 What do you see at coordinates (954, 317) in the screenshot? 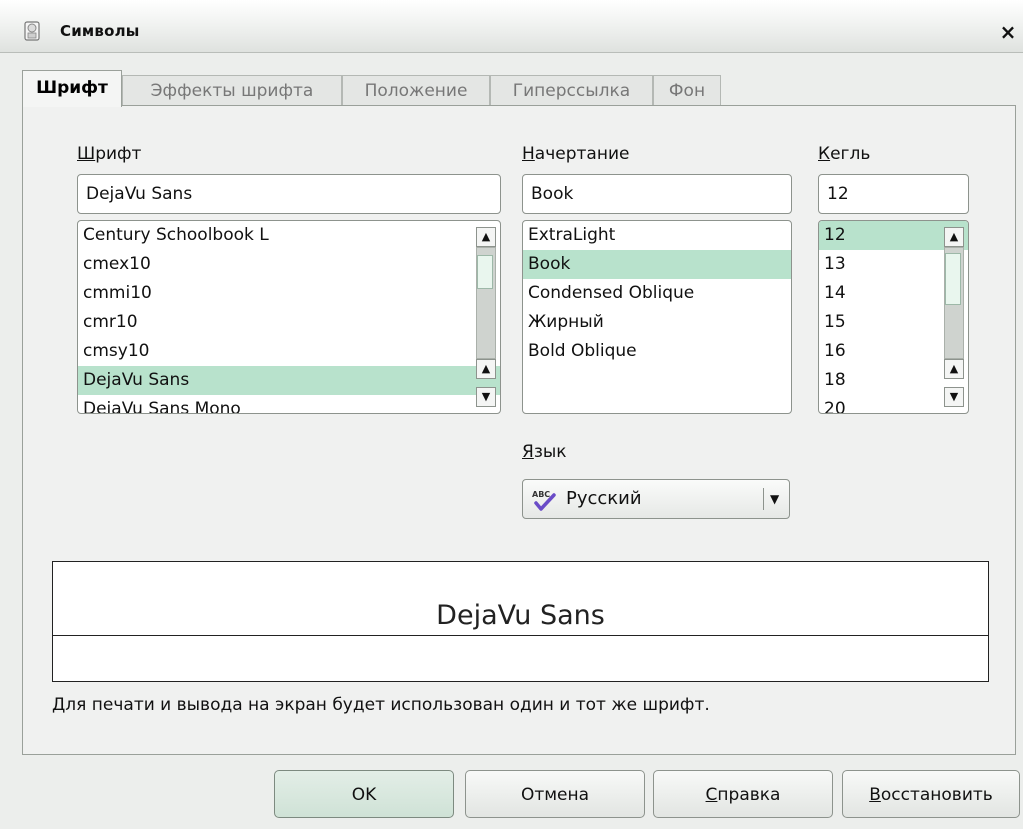
I see `size-list-scrollbar: ▲ ▲ ▼` at bounding box center [954, 317].